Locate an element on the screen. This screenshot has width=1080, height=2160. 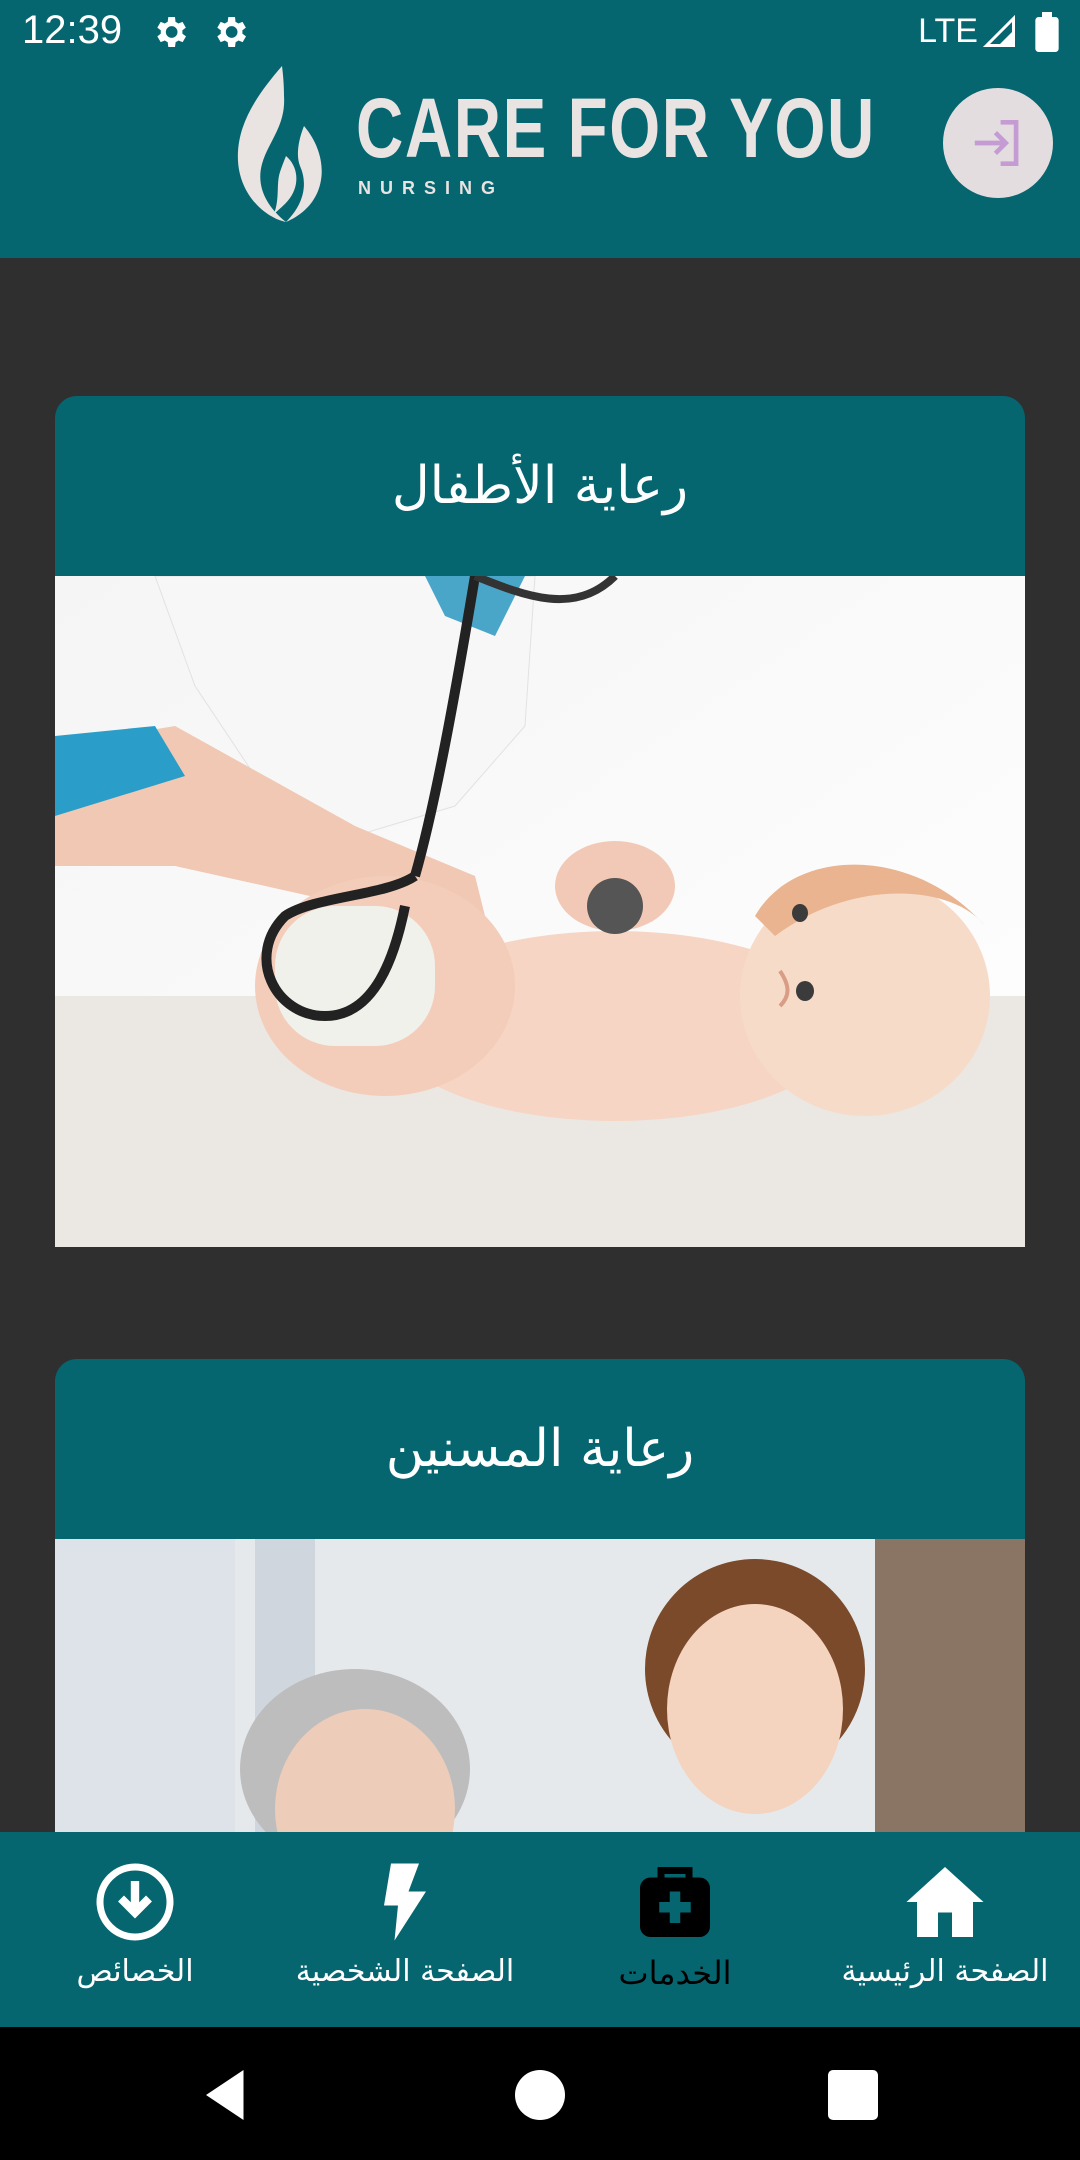
brand-subtitle: NURSING is located at coordinates (431, 188).